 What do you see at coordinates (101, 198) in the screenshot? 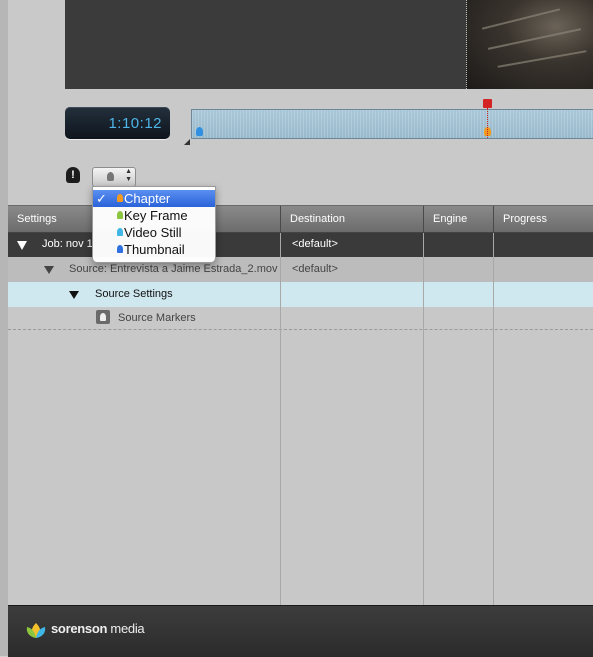
I see `checkmark-icon: ✓` at bounding box center [101, 198].